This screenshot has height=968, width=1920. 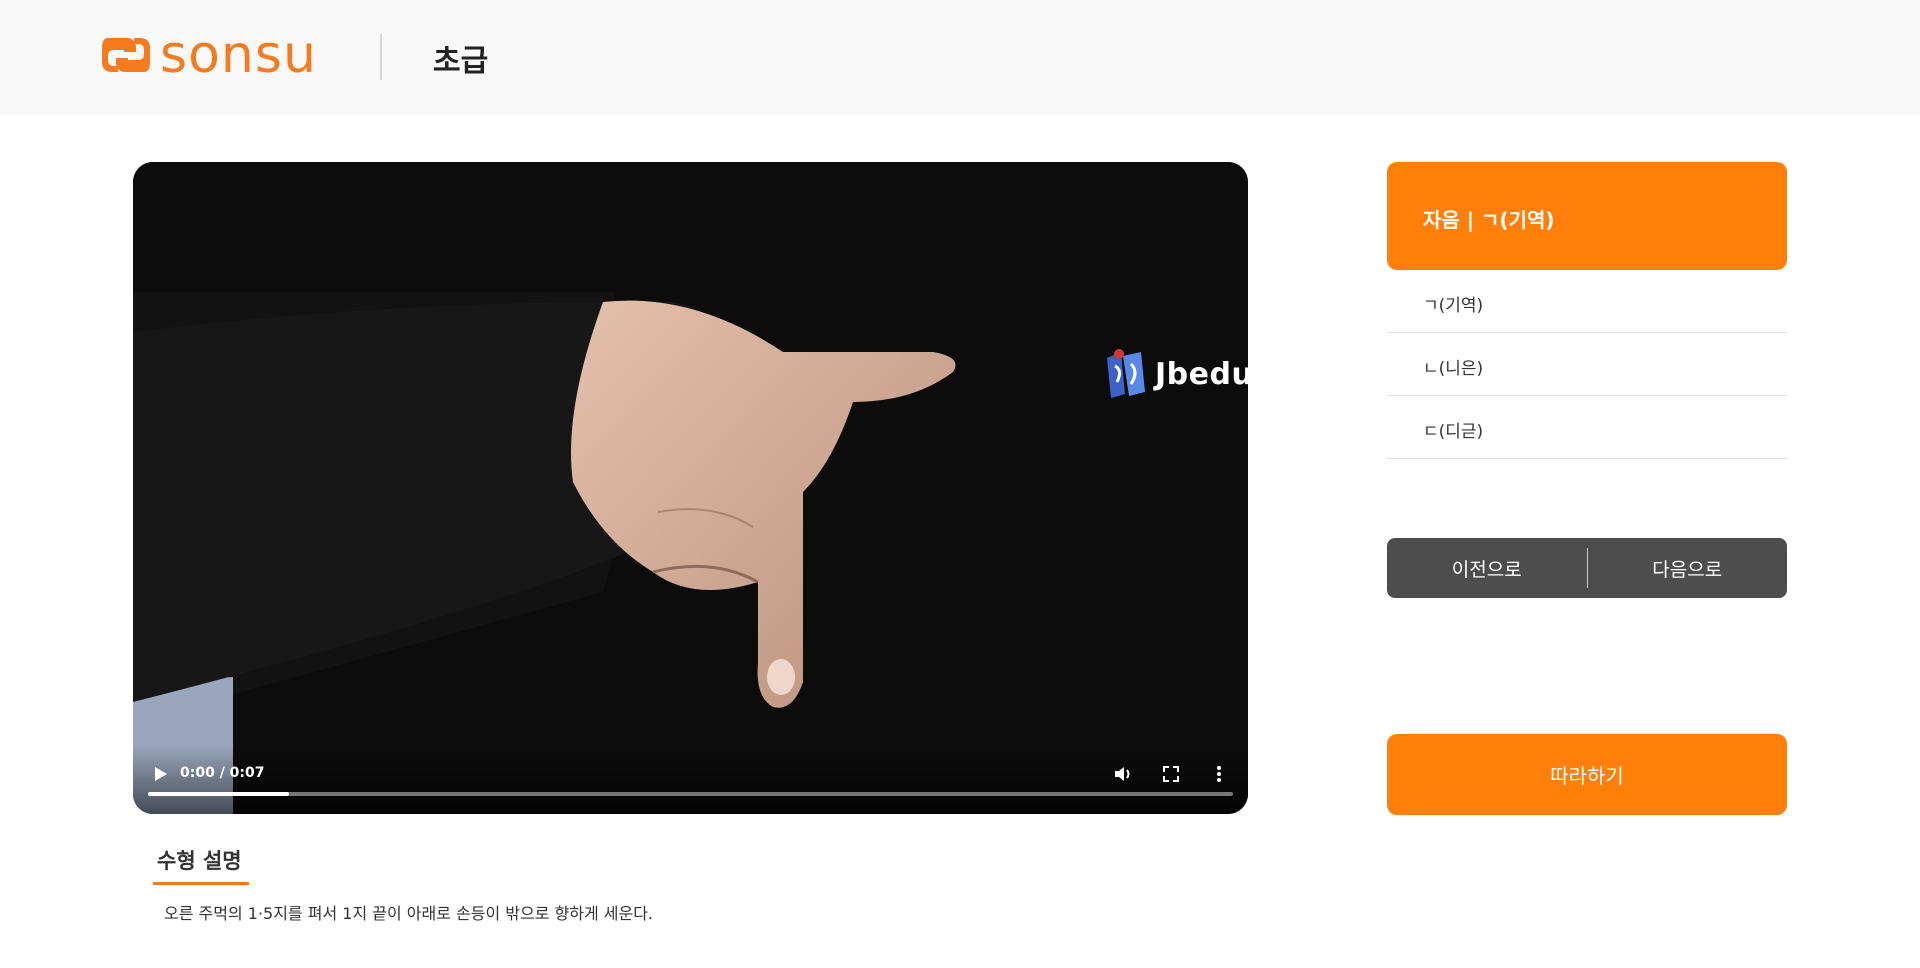 What do you see at coordinates (199, 861) in the screenshot?
I see `description-title: 수형 설명` at bounding box center [199, 861].